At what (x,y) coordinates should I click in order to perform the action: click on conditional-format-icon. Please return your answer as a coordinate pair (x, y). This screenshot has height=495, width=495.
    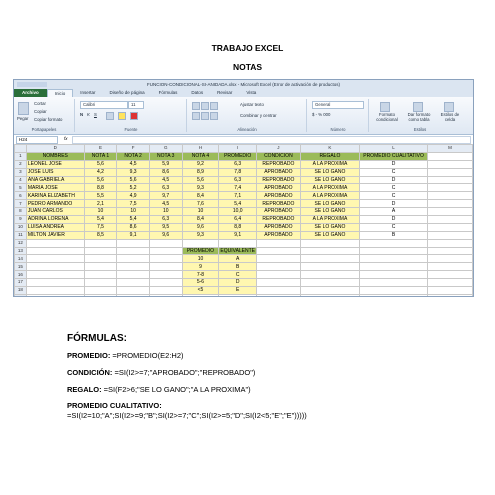
    Looking at the image, I should click on (385, 107).